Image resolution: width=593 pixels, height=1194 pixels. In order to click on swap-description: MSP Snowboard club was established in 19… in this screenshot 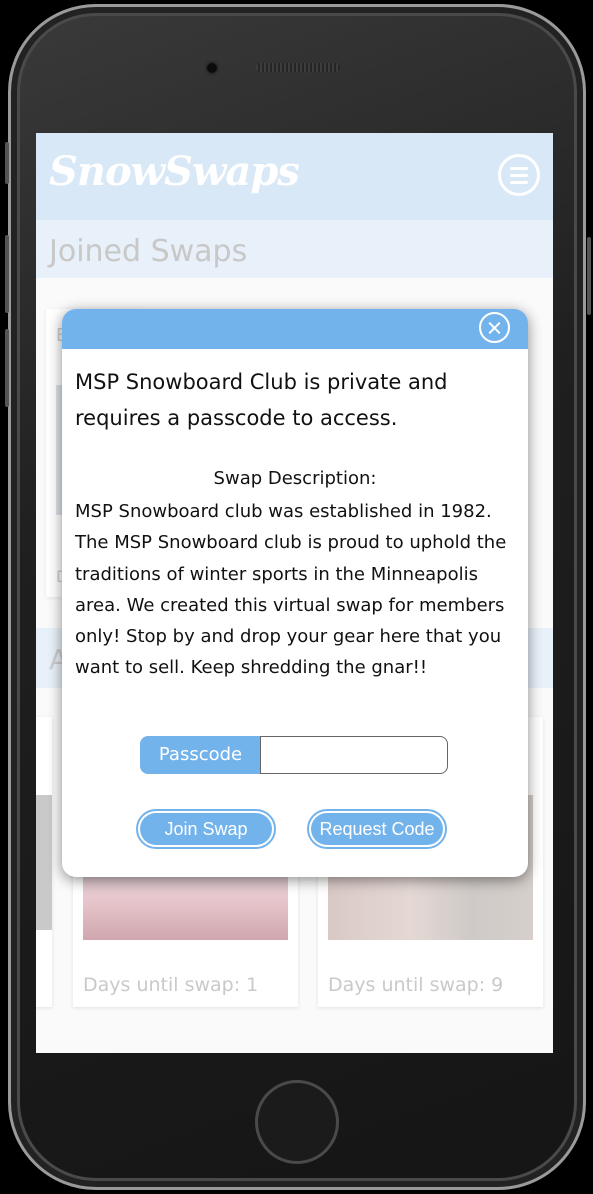, I will do `click(291, 590)`.